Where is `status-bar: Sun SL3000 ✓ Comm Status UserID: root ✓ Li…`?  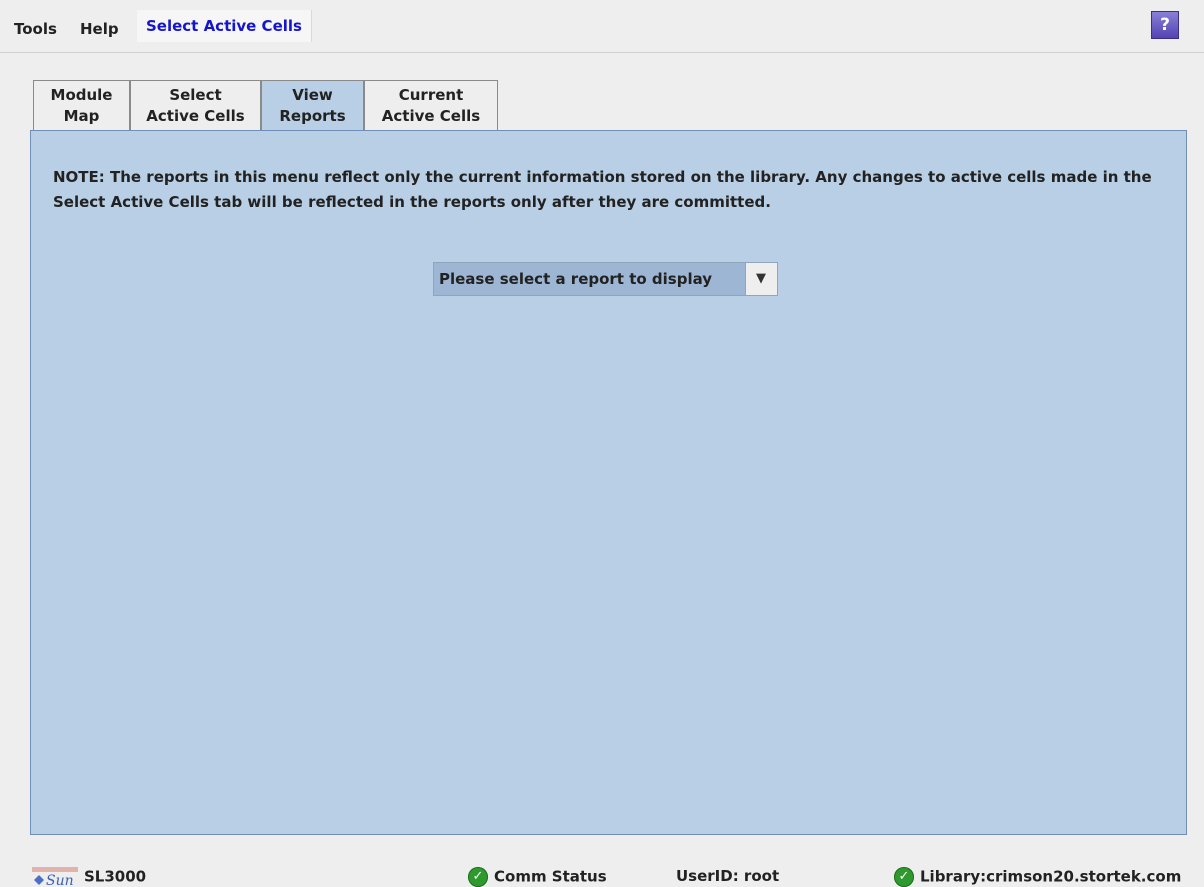
status-bar: Sun SL3000 ✓ Comm Status UserID: root ✓ Li… is located at coordinates (602, 874).